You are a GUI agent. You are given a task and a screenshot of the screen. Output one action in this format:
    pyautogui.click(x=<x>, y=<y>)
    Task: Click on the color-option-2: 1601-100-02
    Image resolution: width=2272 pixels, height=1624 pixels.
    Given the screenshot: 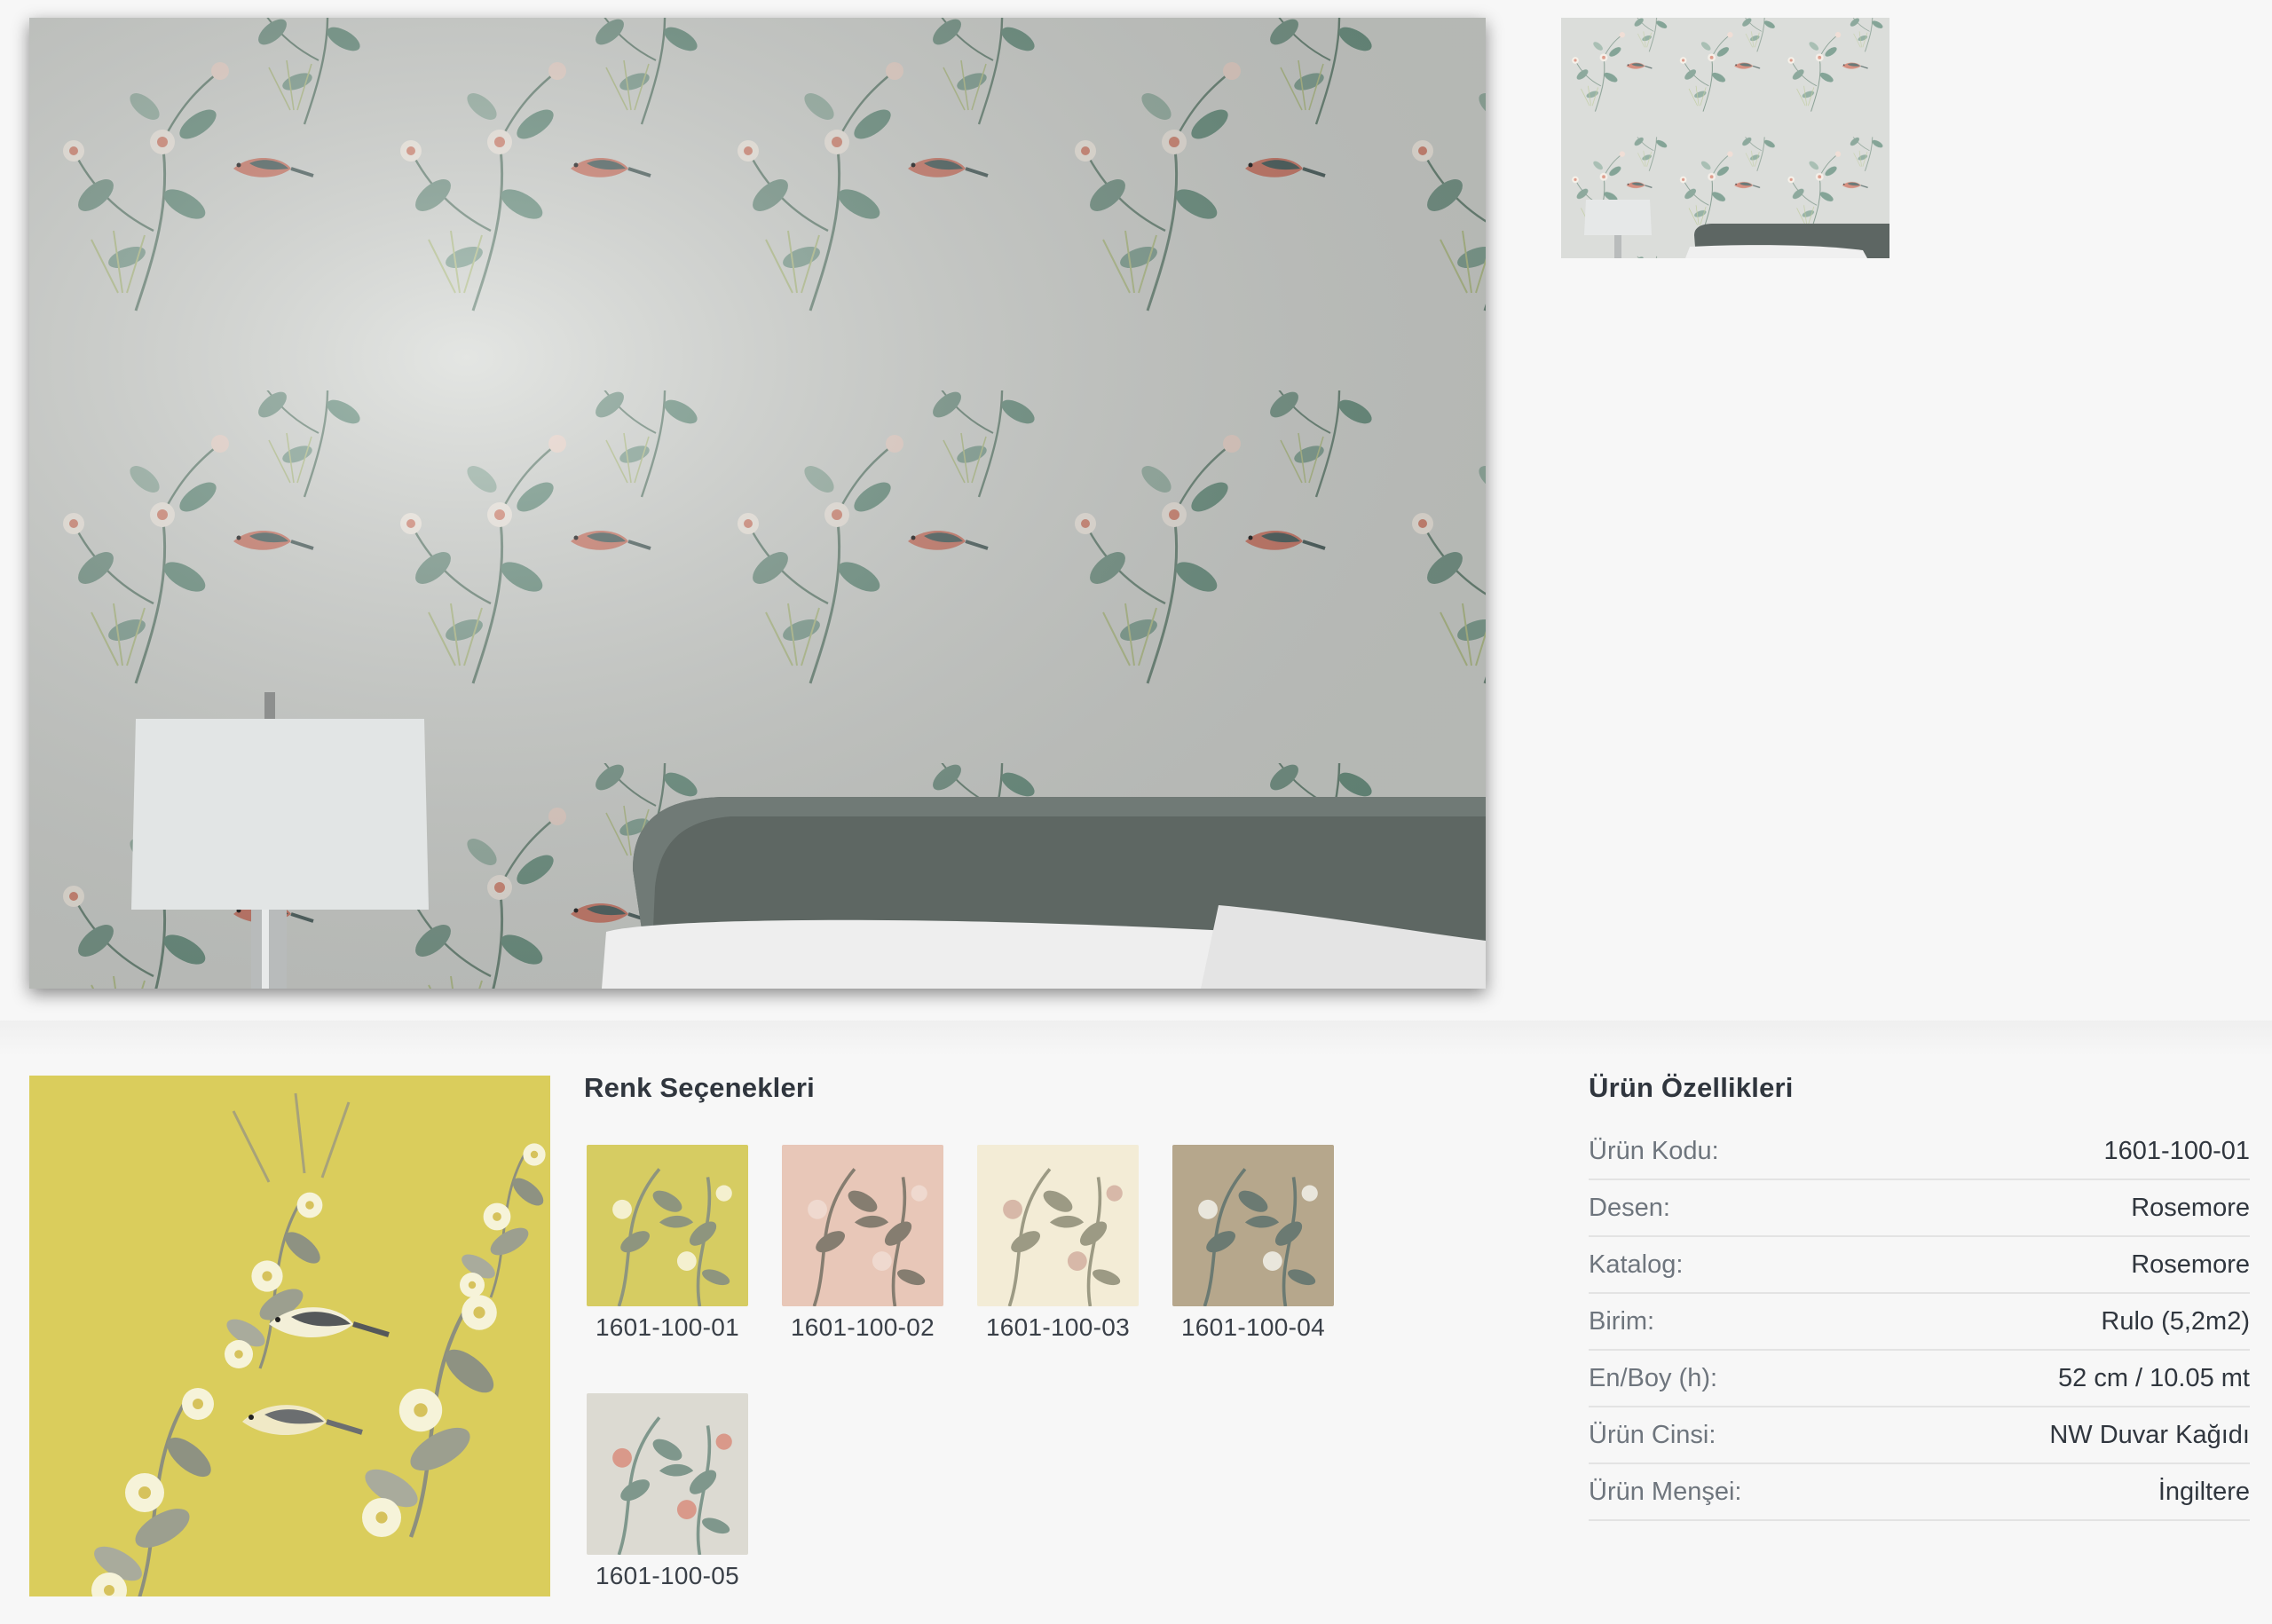 What is the action you would take?
    pyautogui.click(x=862, y=1244)
    